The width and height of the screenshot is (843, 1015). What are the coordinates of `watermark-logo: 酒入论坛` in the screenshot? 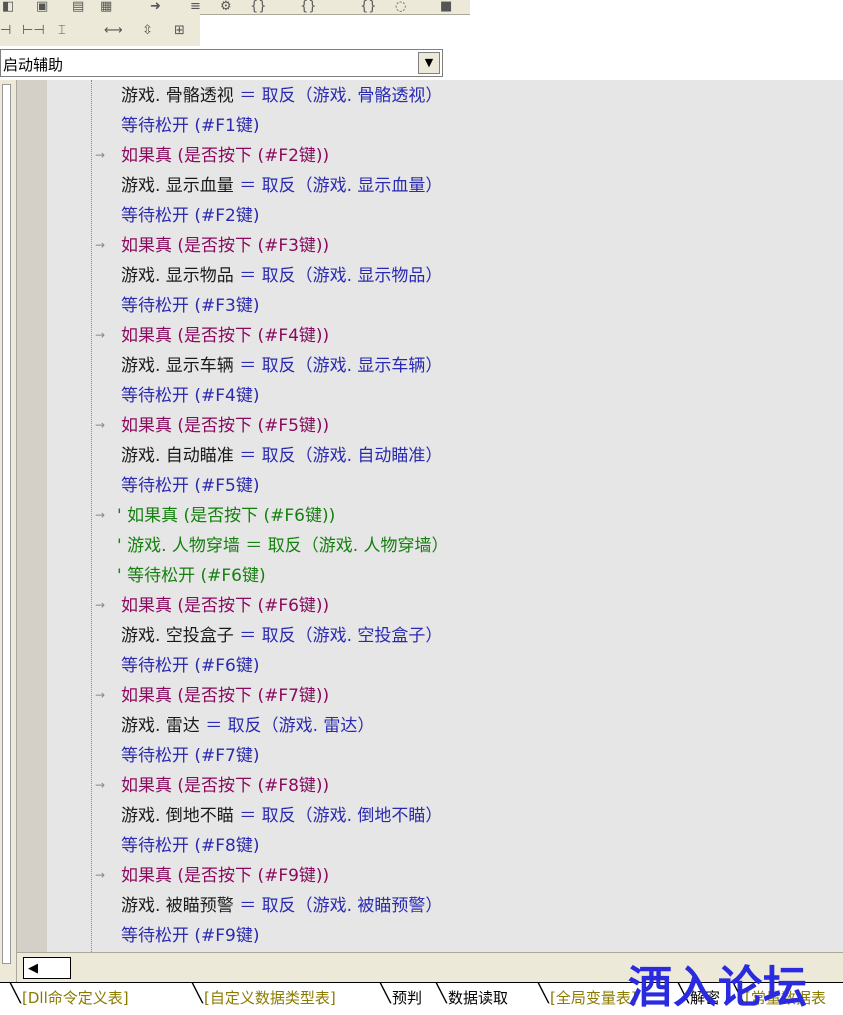 It's located at (718, 987).